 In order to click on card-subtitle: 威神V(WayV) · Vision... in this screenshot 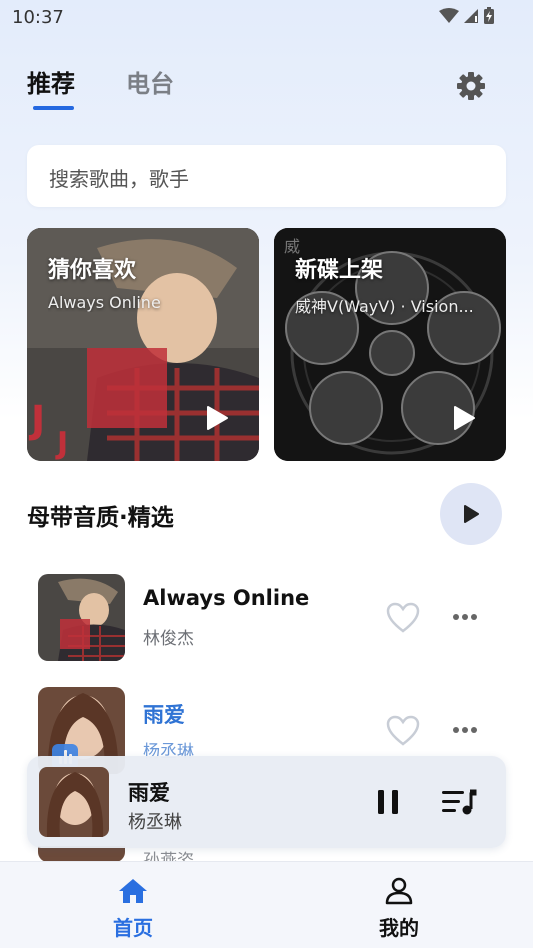, I will do `click(384, 306)`.